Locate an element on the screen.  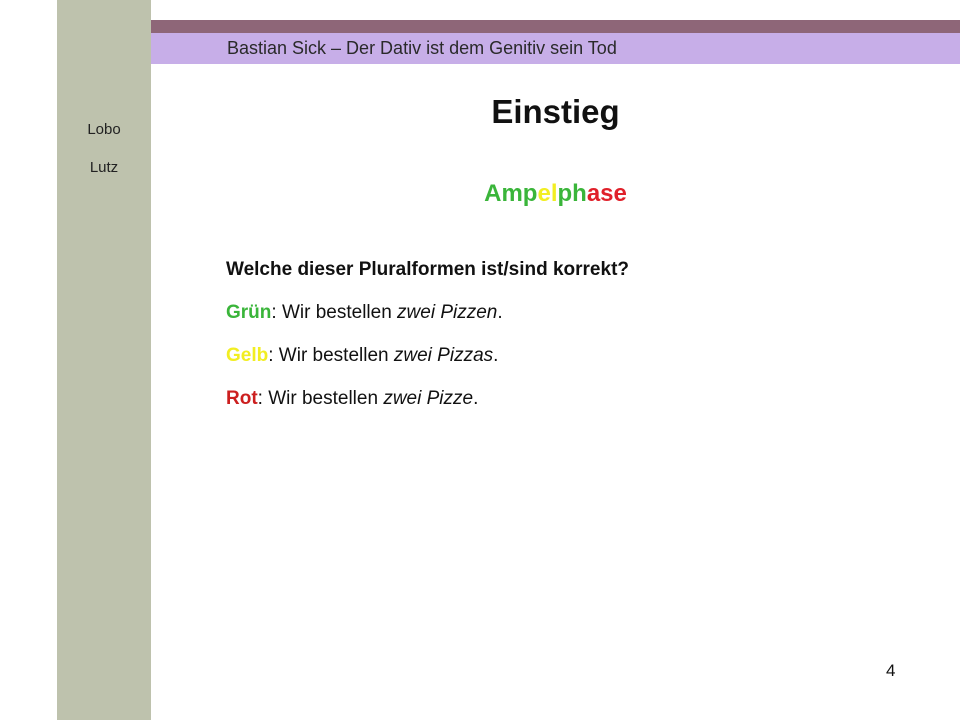
subtitle-part: ase is located at coordinates (606, 193).